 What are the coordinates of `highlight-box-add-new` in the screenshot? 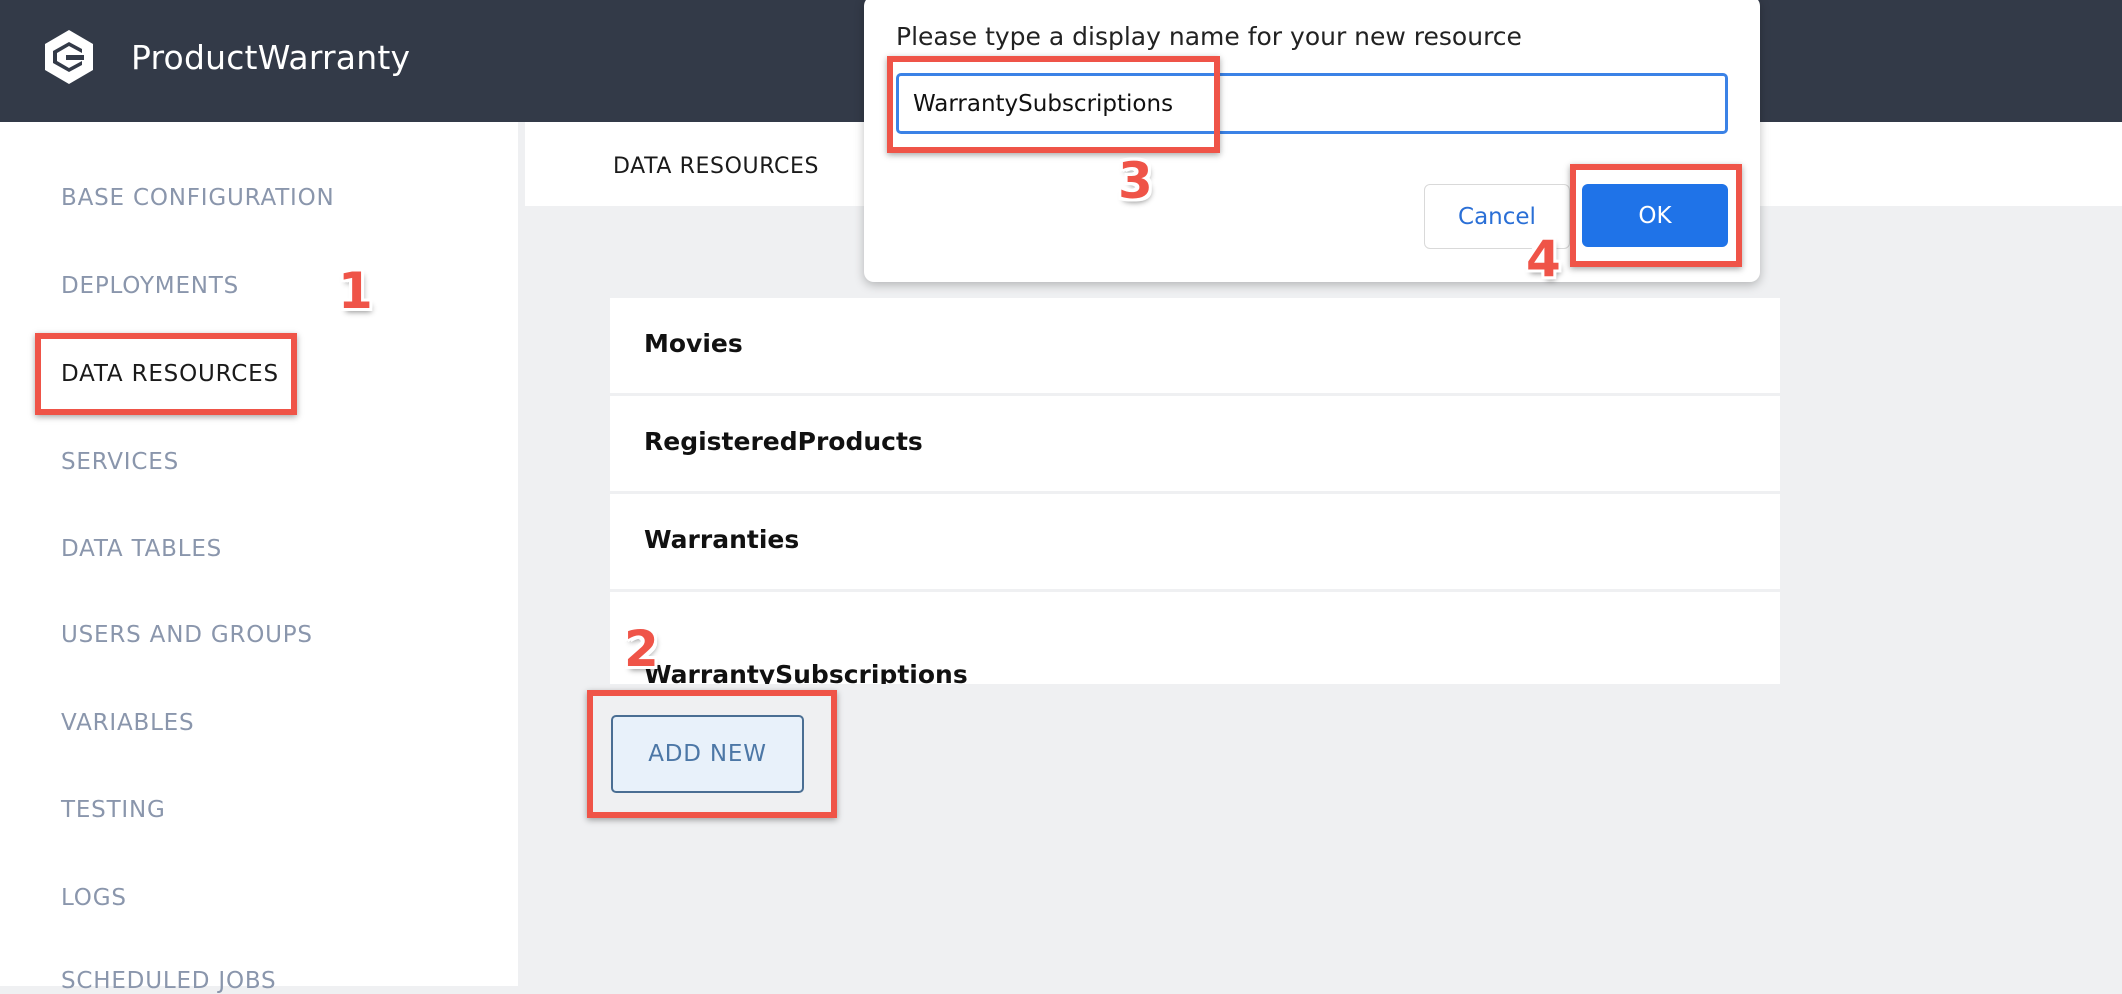 It's located at (712, 754).